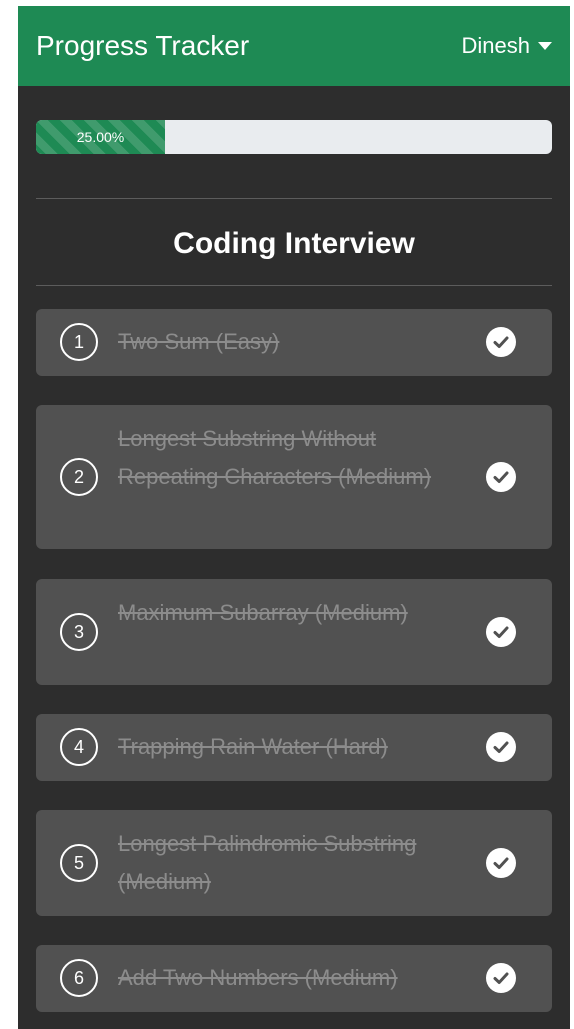 The image size is (574, 1029). What do you see at coordinates (294, 137) in the screenshot?
I see `progress-track: 25.00%` at bounding box center [294, 137].